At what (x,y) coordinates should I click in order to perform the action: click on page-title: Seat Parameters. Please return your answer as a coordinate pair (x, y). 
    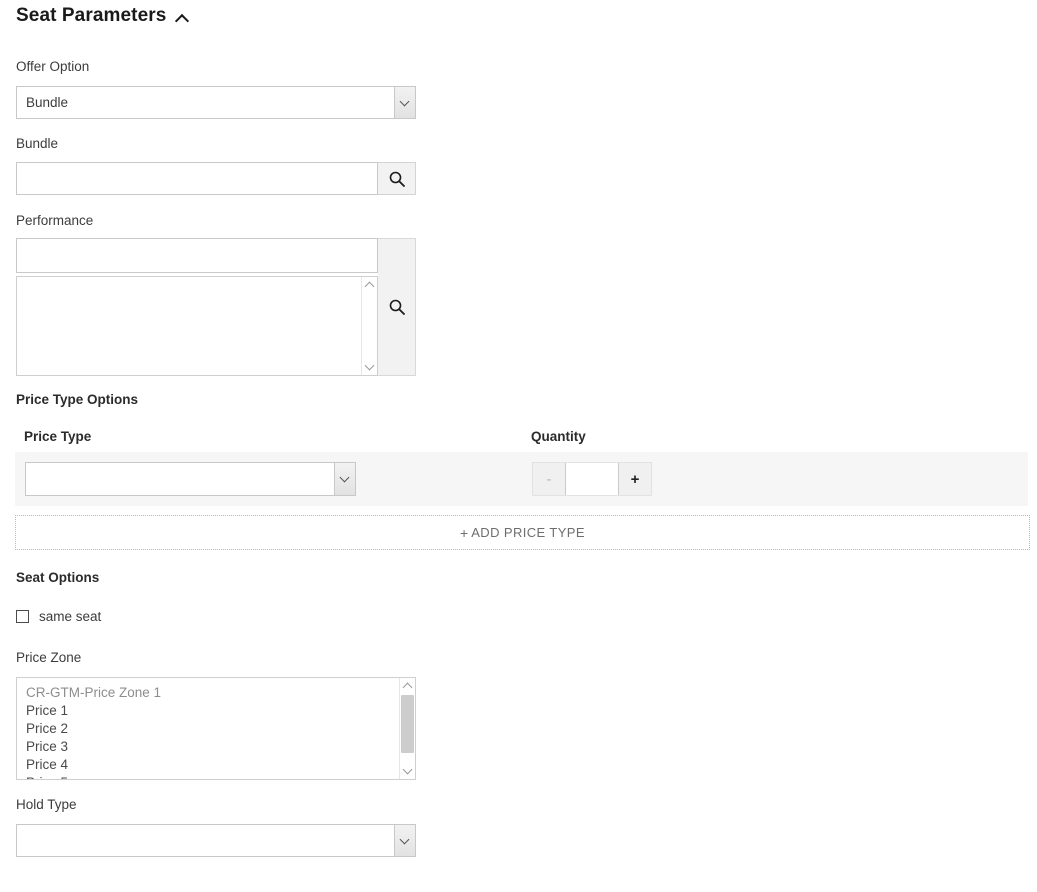
    Looking at the image, I should click on (91, 15).